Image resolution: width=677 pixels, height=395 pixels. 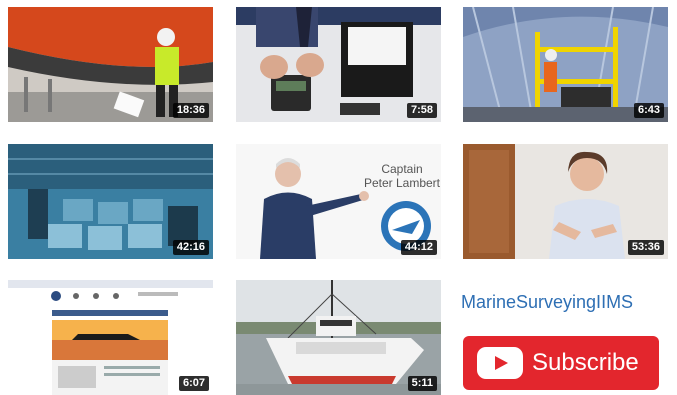 What do you see at coordinates (402, 169) in the screenshot?
I see `overlay-title-line1: Captain` at bounding box center [402, 169].